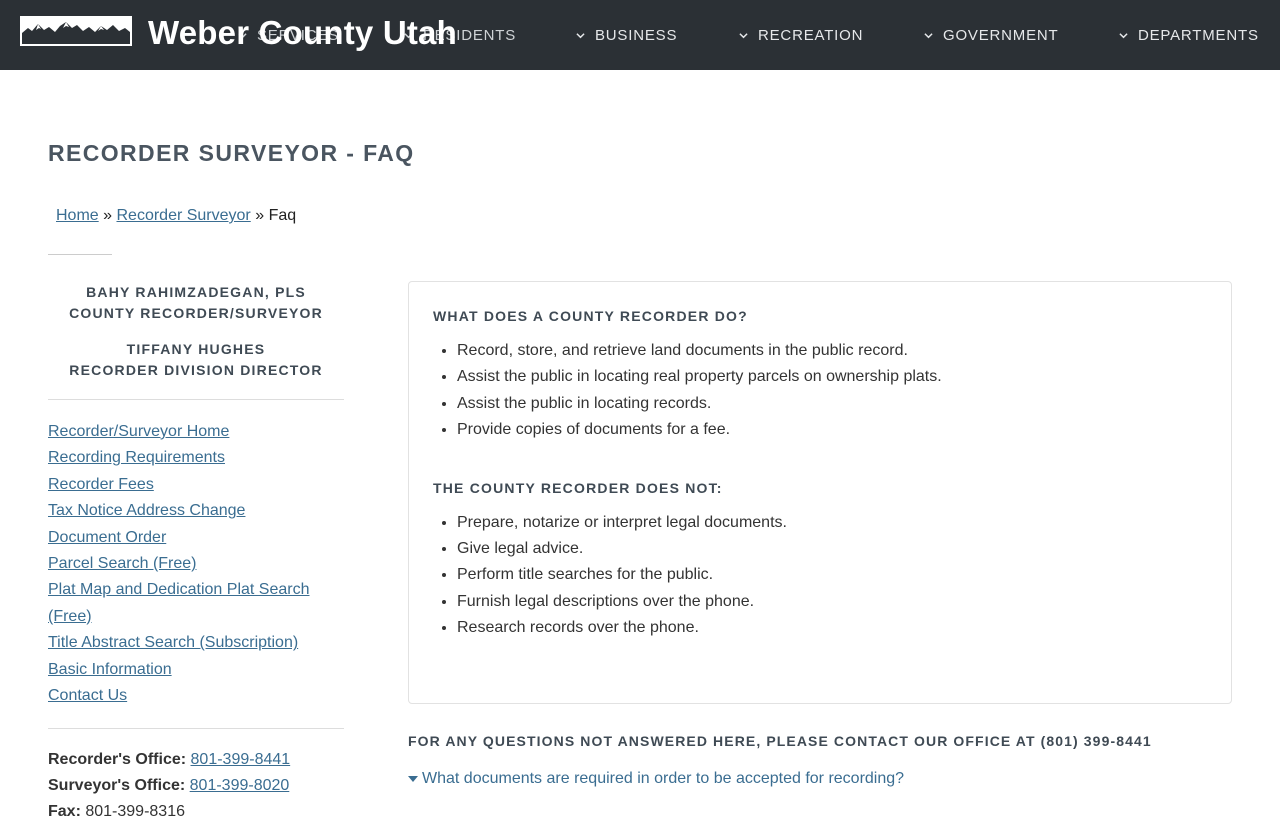 The width and height of the screenshot is (1280, 825). I want to click on list-item: Provide copies of documents for a fee., so click(832, 430).